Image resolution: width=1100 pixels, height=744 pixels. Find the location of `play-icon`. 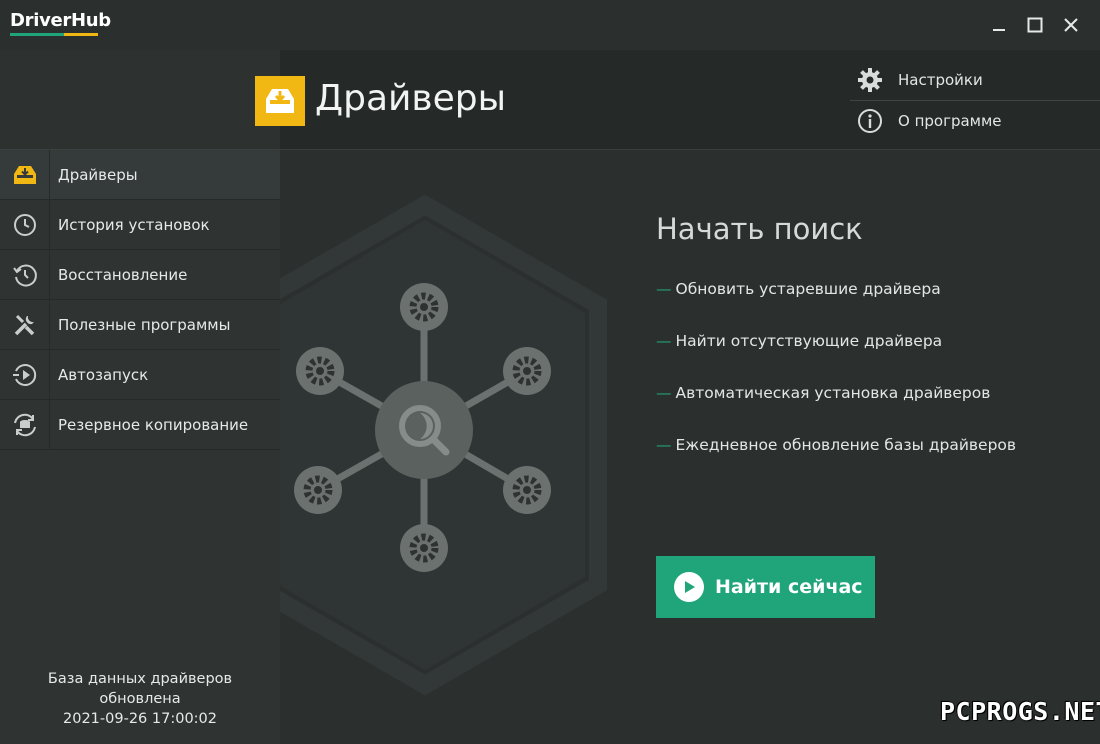

play-icon is located at coordinates (689, 587).